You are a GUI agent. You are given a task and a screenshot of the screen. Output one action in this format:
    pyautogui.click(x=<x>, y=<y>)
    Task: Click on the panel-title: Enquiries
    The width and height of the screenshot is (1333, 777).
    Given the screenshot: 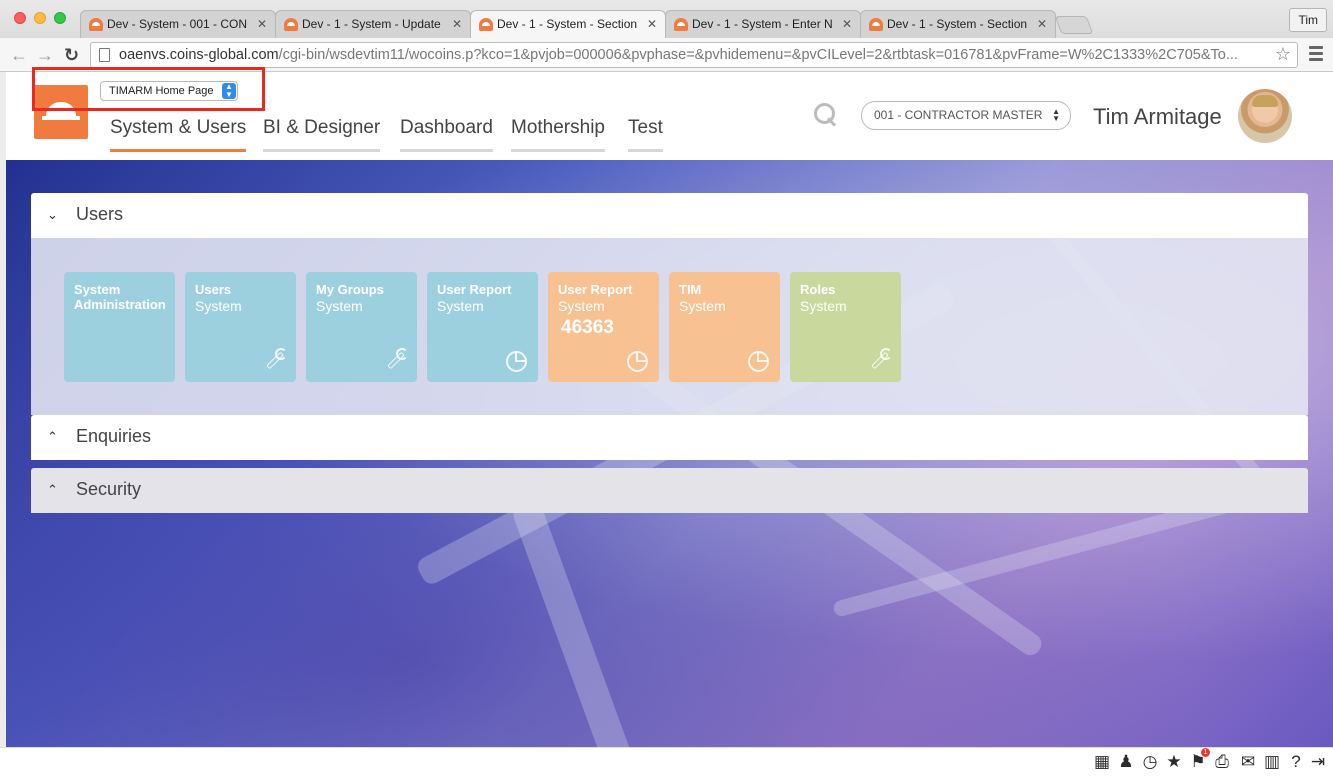 What is the action you would take?
    pyautogui.click(x=114, y=436)
    